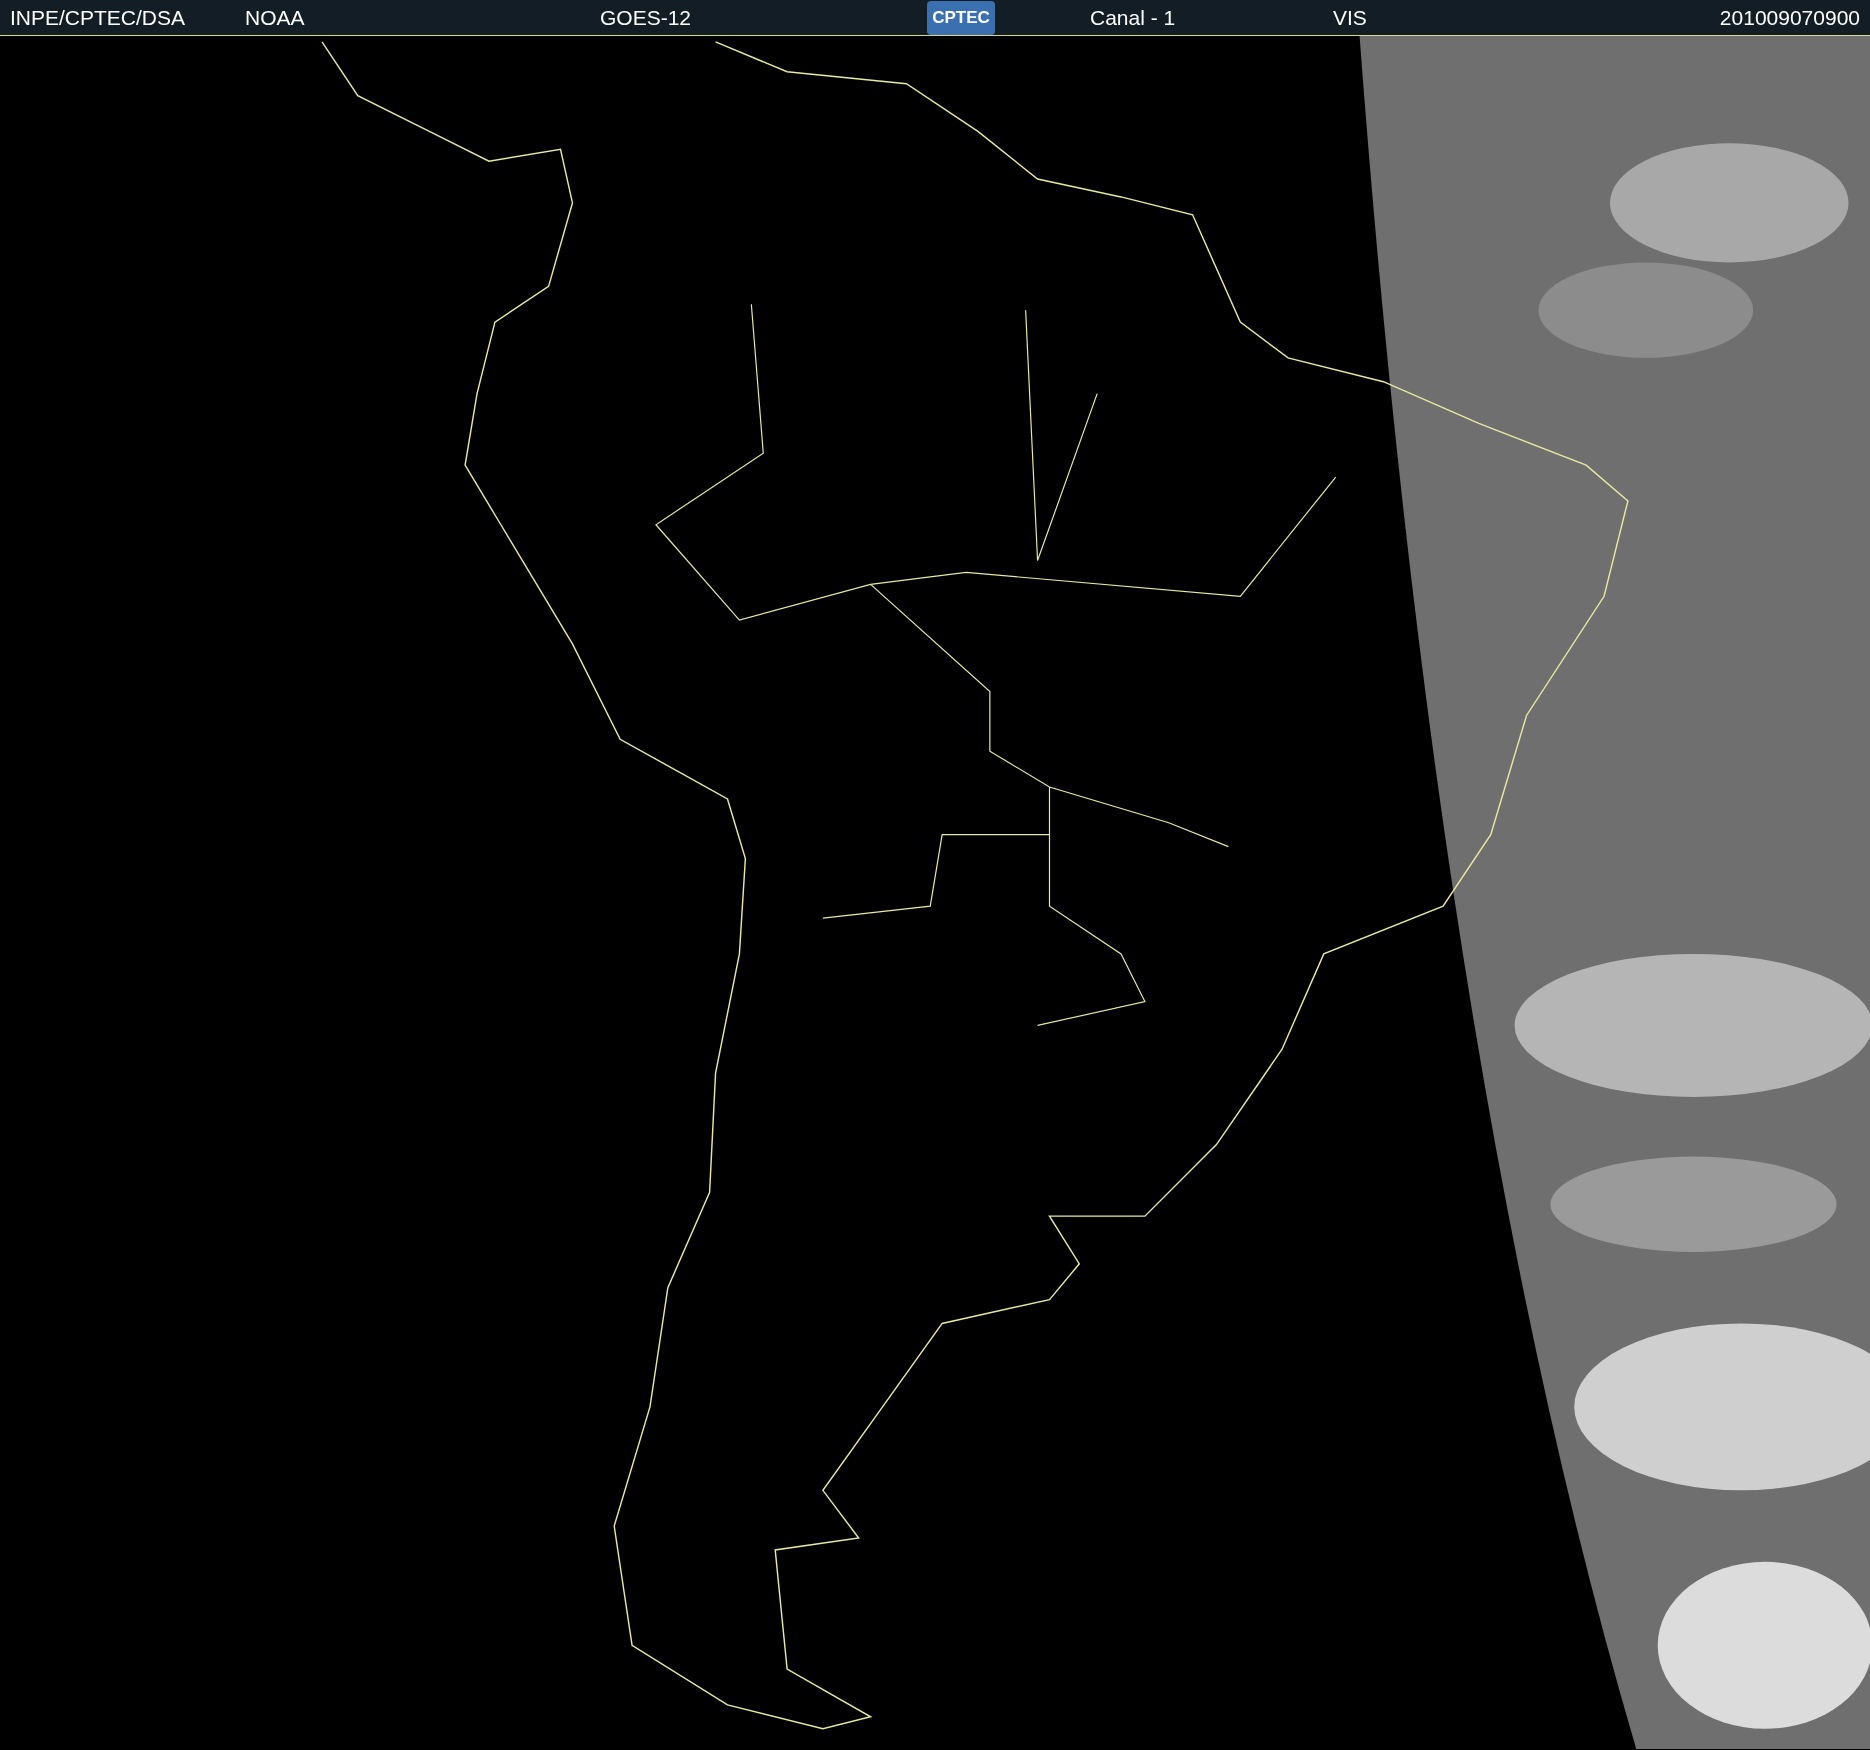 This screenshot has height=1750, width=1870. What do you see at coordinates (275, 17) in the screenshot?
I see `agency-label: NOAA` at bounding box center [275, 17].